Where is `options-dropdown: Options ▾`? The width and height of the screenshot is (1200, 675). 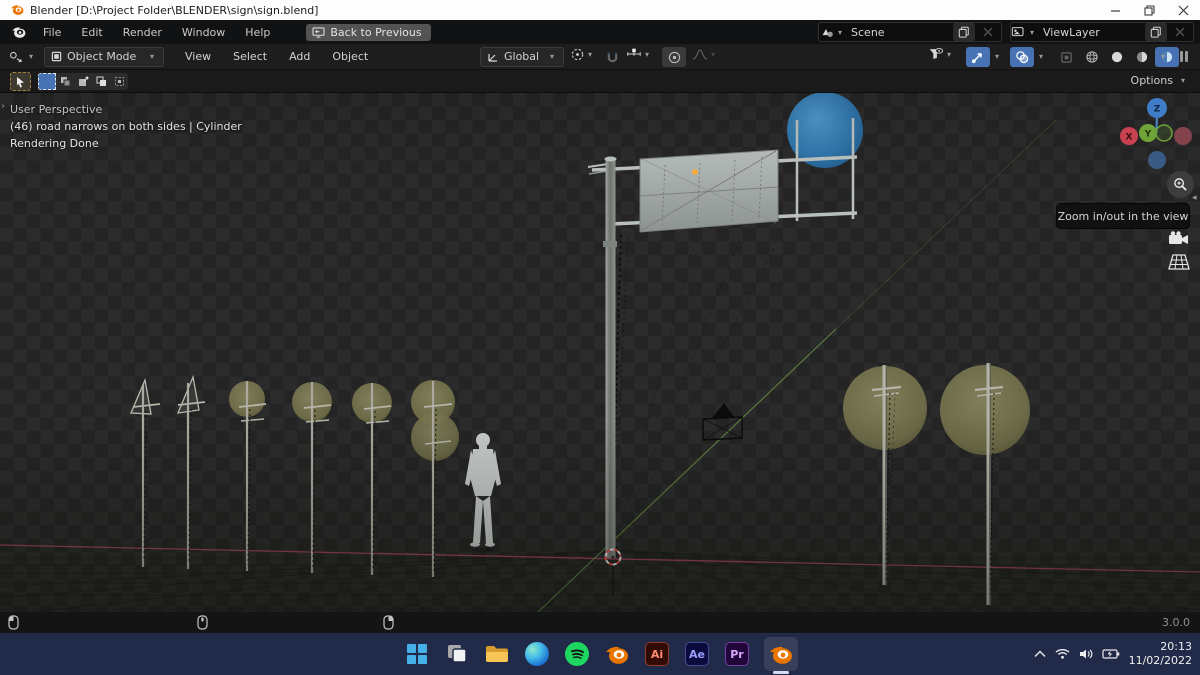 options-dropdown: Options ▾ is located at coordinates (1159, 80).